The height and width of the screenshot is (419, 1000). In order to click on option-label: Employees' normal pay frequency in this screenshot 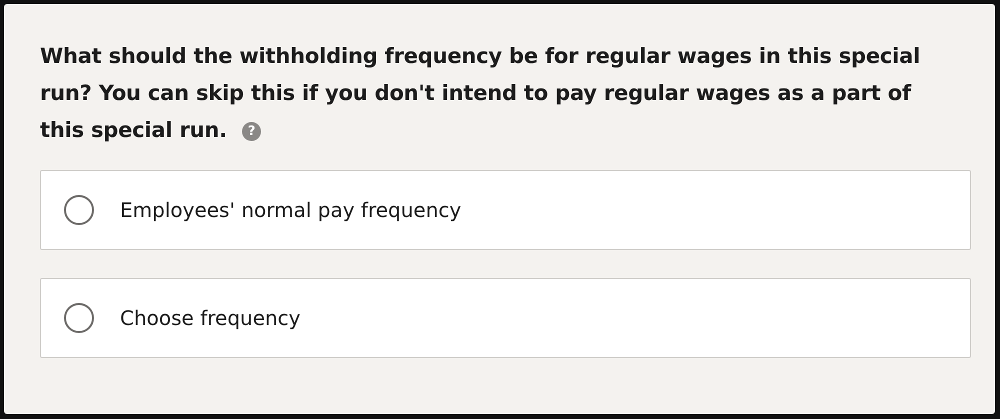, I will do `click(291, 210)`.